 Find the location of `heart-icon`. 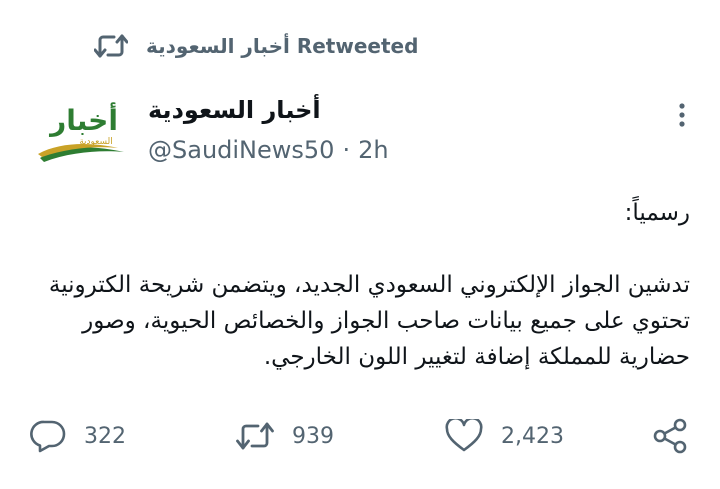

heart-icon is located at coordinates (464, 436).